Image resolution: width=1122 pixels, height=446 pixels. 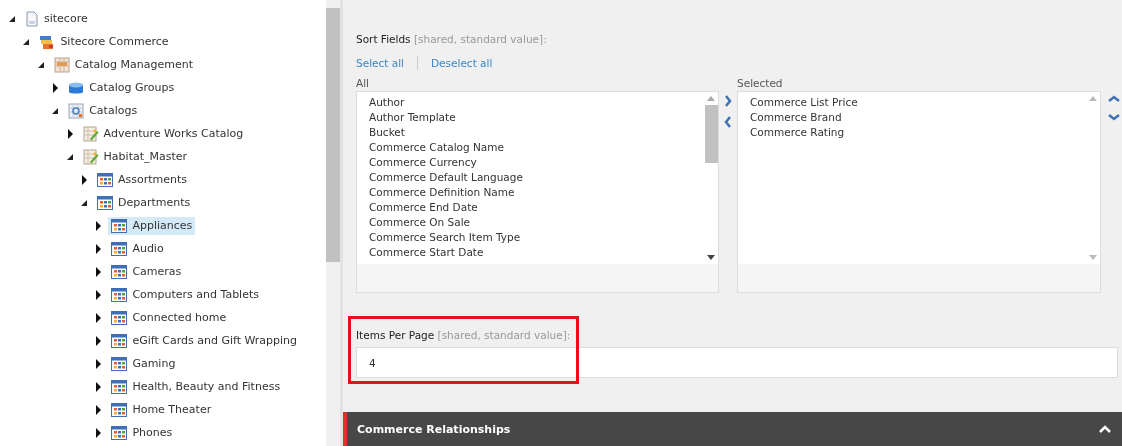 What do you see at coordinates (76, 110) in the screenshot?
I see `catalog-search-icon` at bounding box center [76, 110].